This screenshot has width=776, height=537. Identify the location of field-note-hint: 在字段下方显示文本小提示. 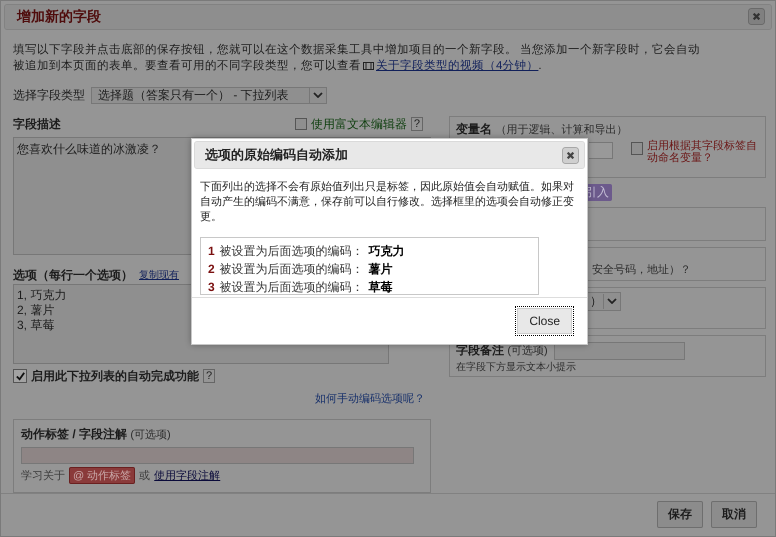
(516, 367).